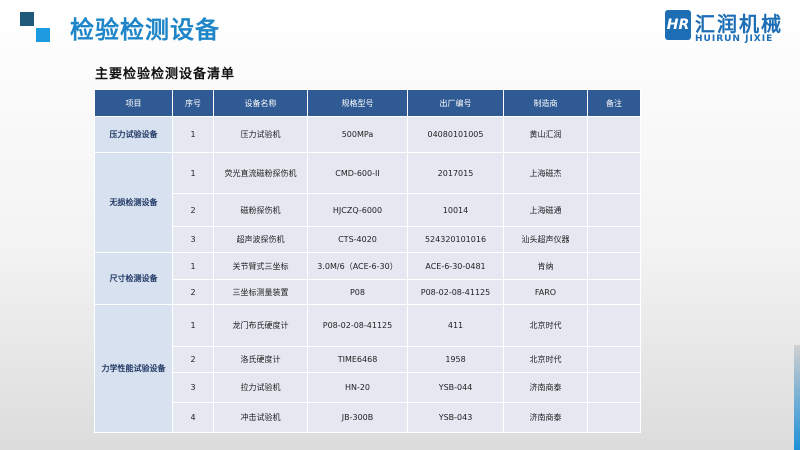  I want to click on cell-serial: YSB-044, so click(455, 387).